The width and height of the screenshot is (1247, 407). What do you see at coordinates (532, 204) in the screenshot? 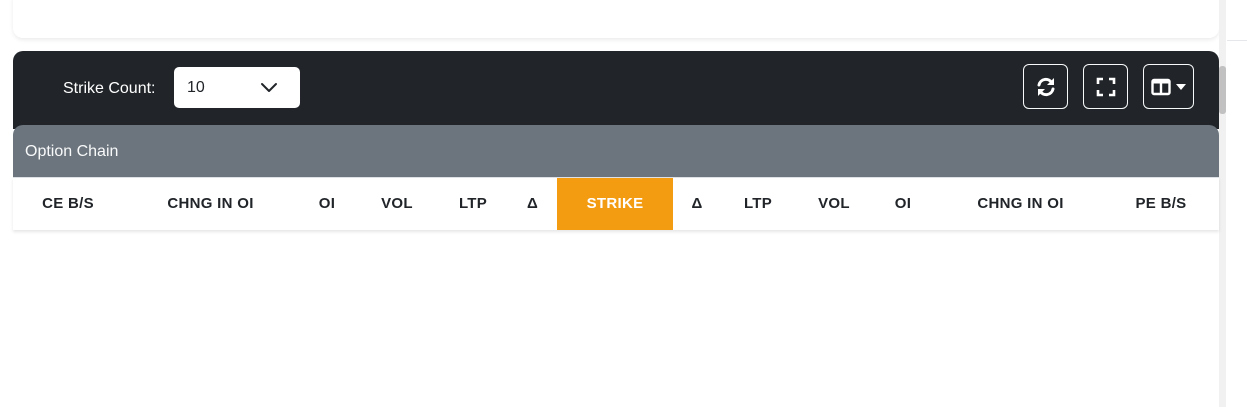
I see `column-header-ce-delta: Δ` at bounding box center [532, 204].